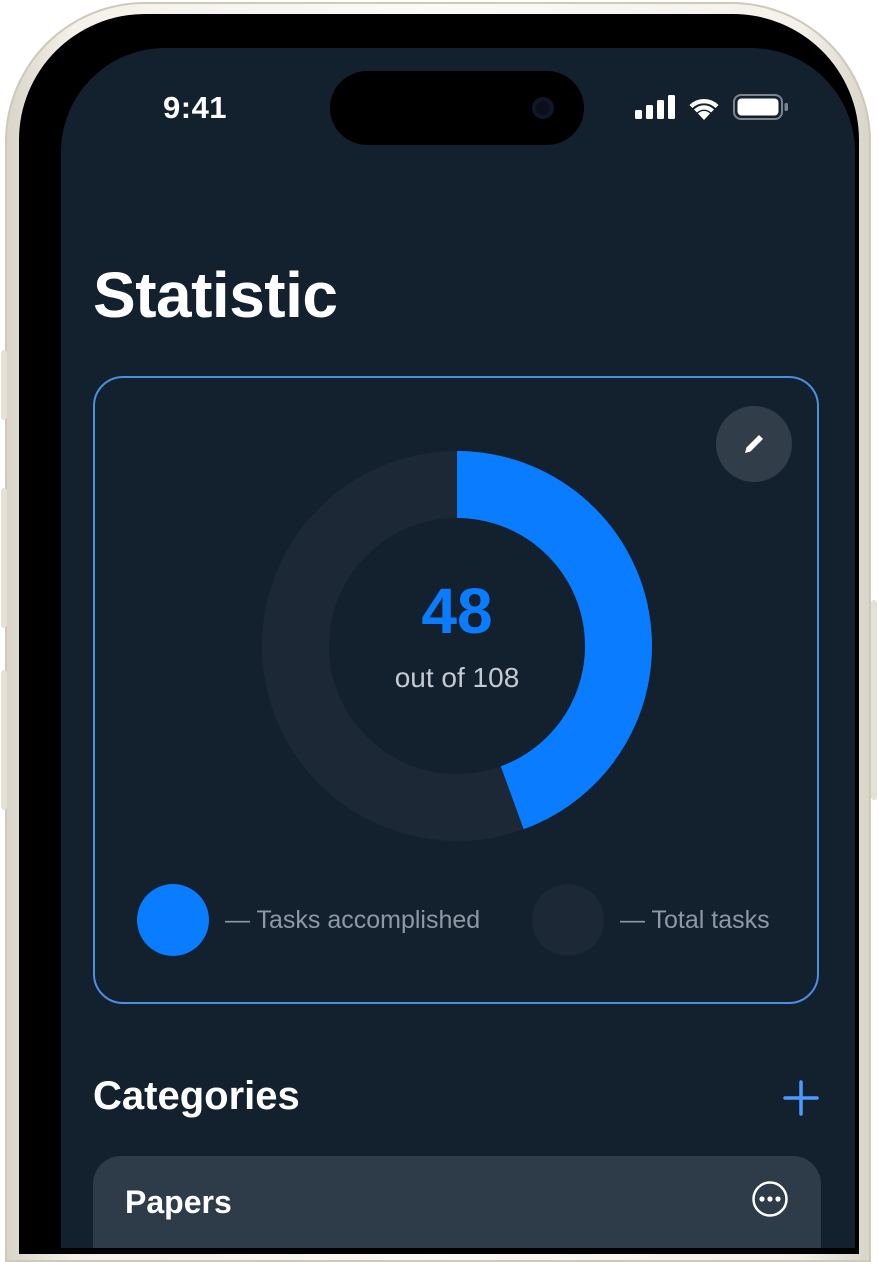 The width and height of the screenshot is (878, 1262). I want to click on category-item-papers: Papers, so click(457, 1202).